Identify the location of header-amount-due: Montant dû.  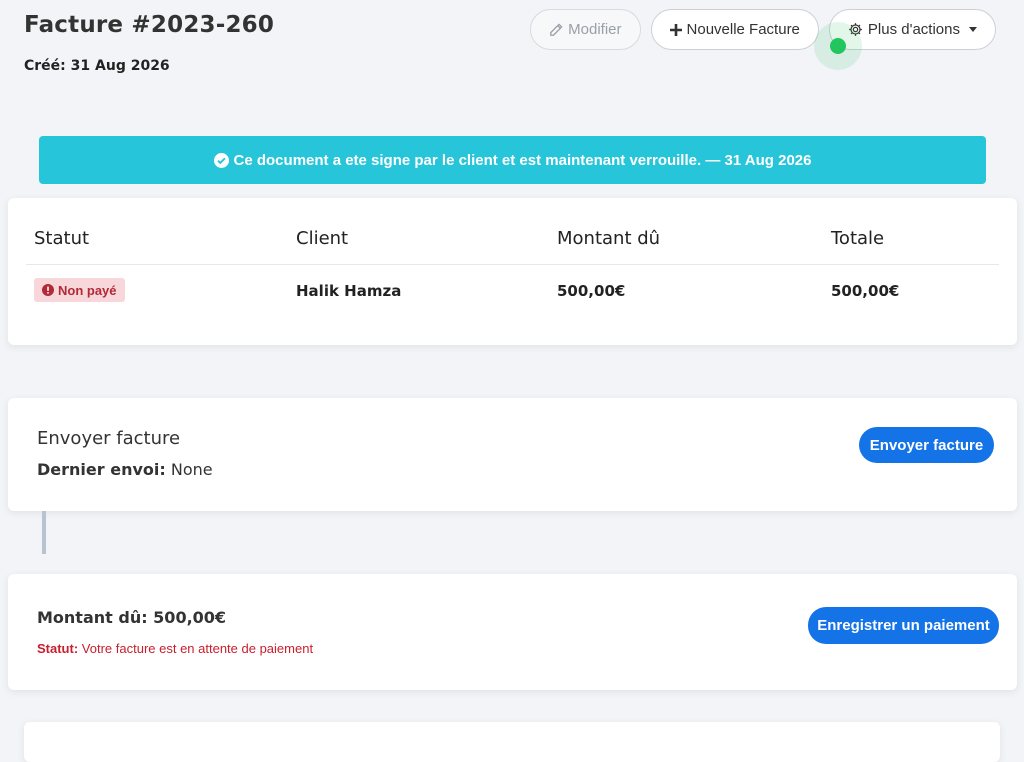
(609, 238).